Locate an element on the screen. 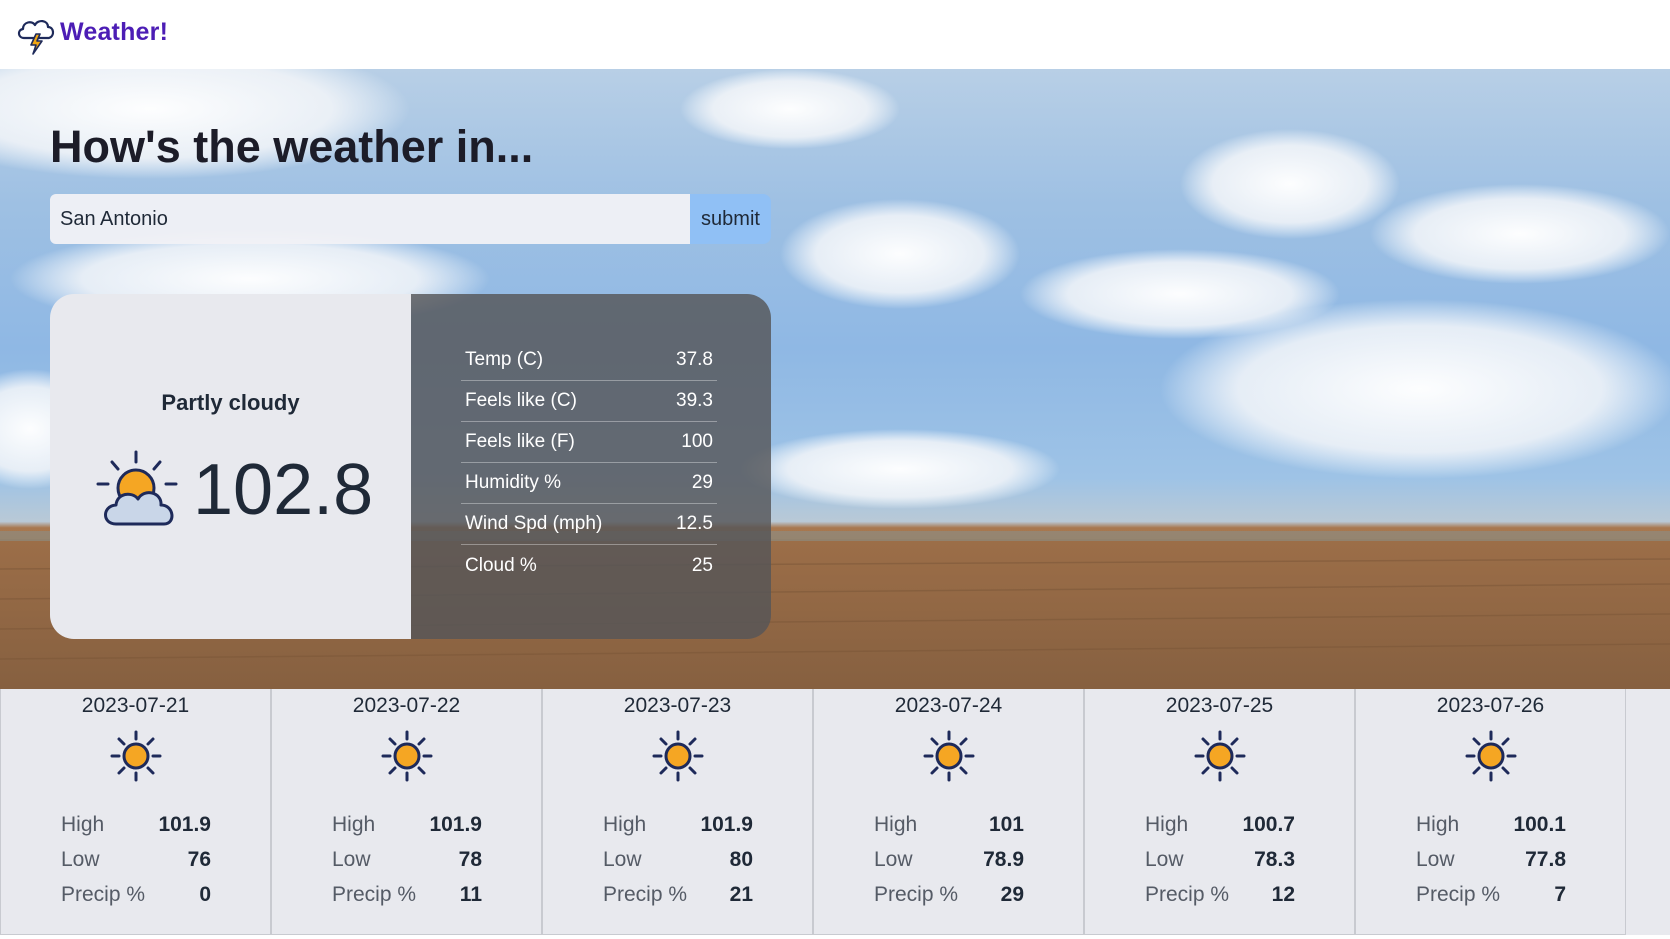 The image size is (1670, 939). condition-label: Partly cloudy is located at coordinates (230, 402).